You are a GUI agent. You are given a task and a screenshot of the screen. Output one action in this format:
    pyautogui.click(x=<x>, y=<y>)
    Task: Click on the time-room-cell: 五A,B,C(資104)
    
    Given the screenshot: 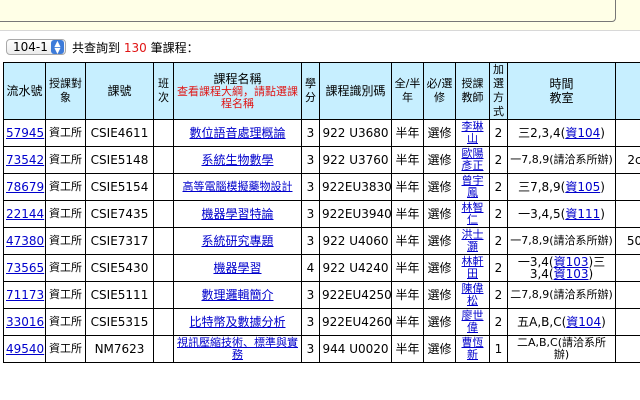 What is the action you would take?
    pyautogui.click(x=561, y=322)
    